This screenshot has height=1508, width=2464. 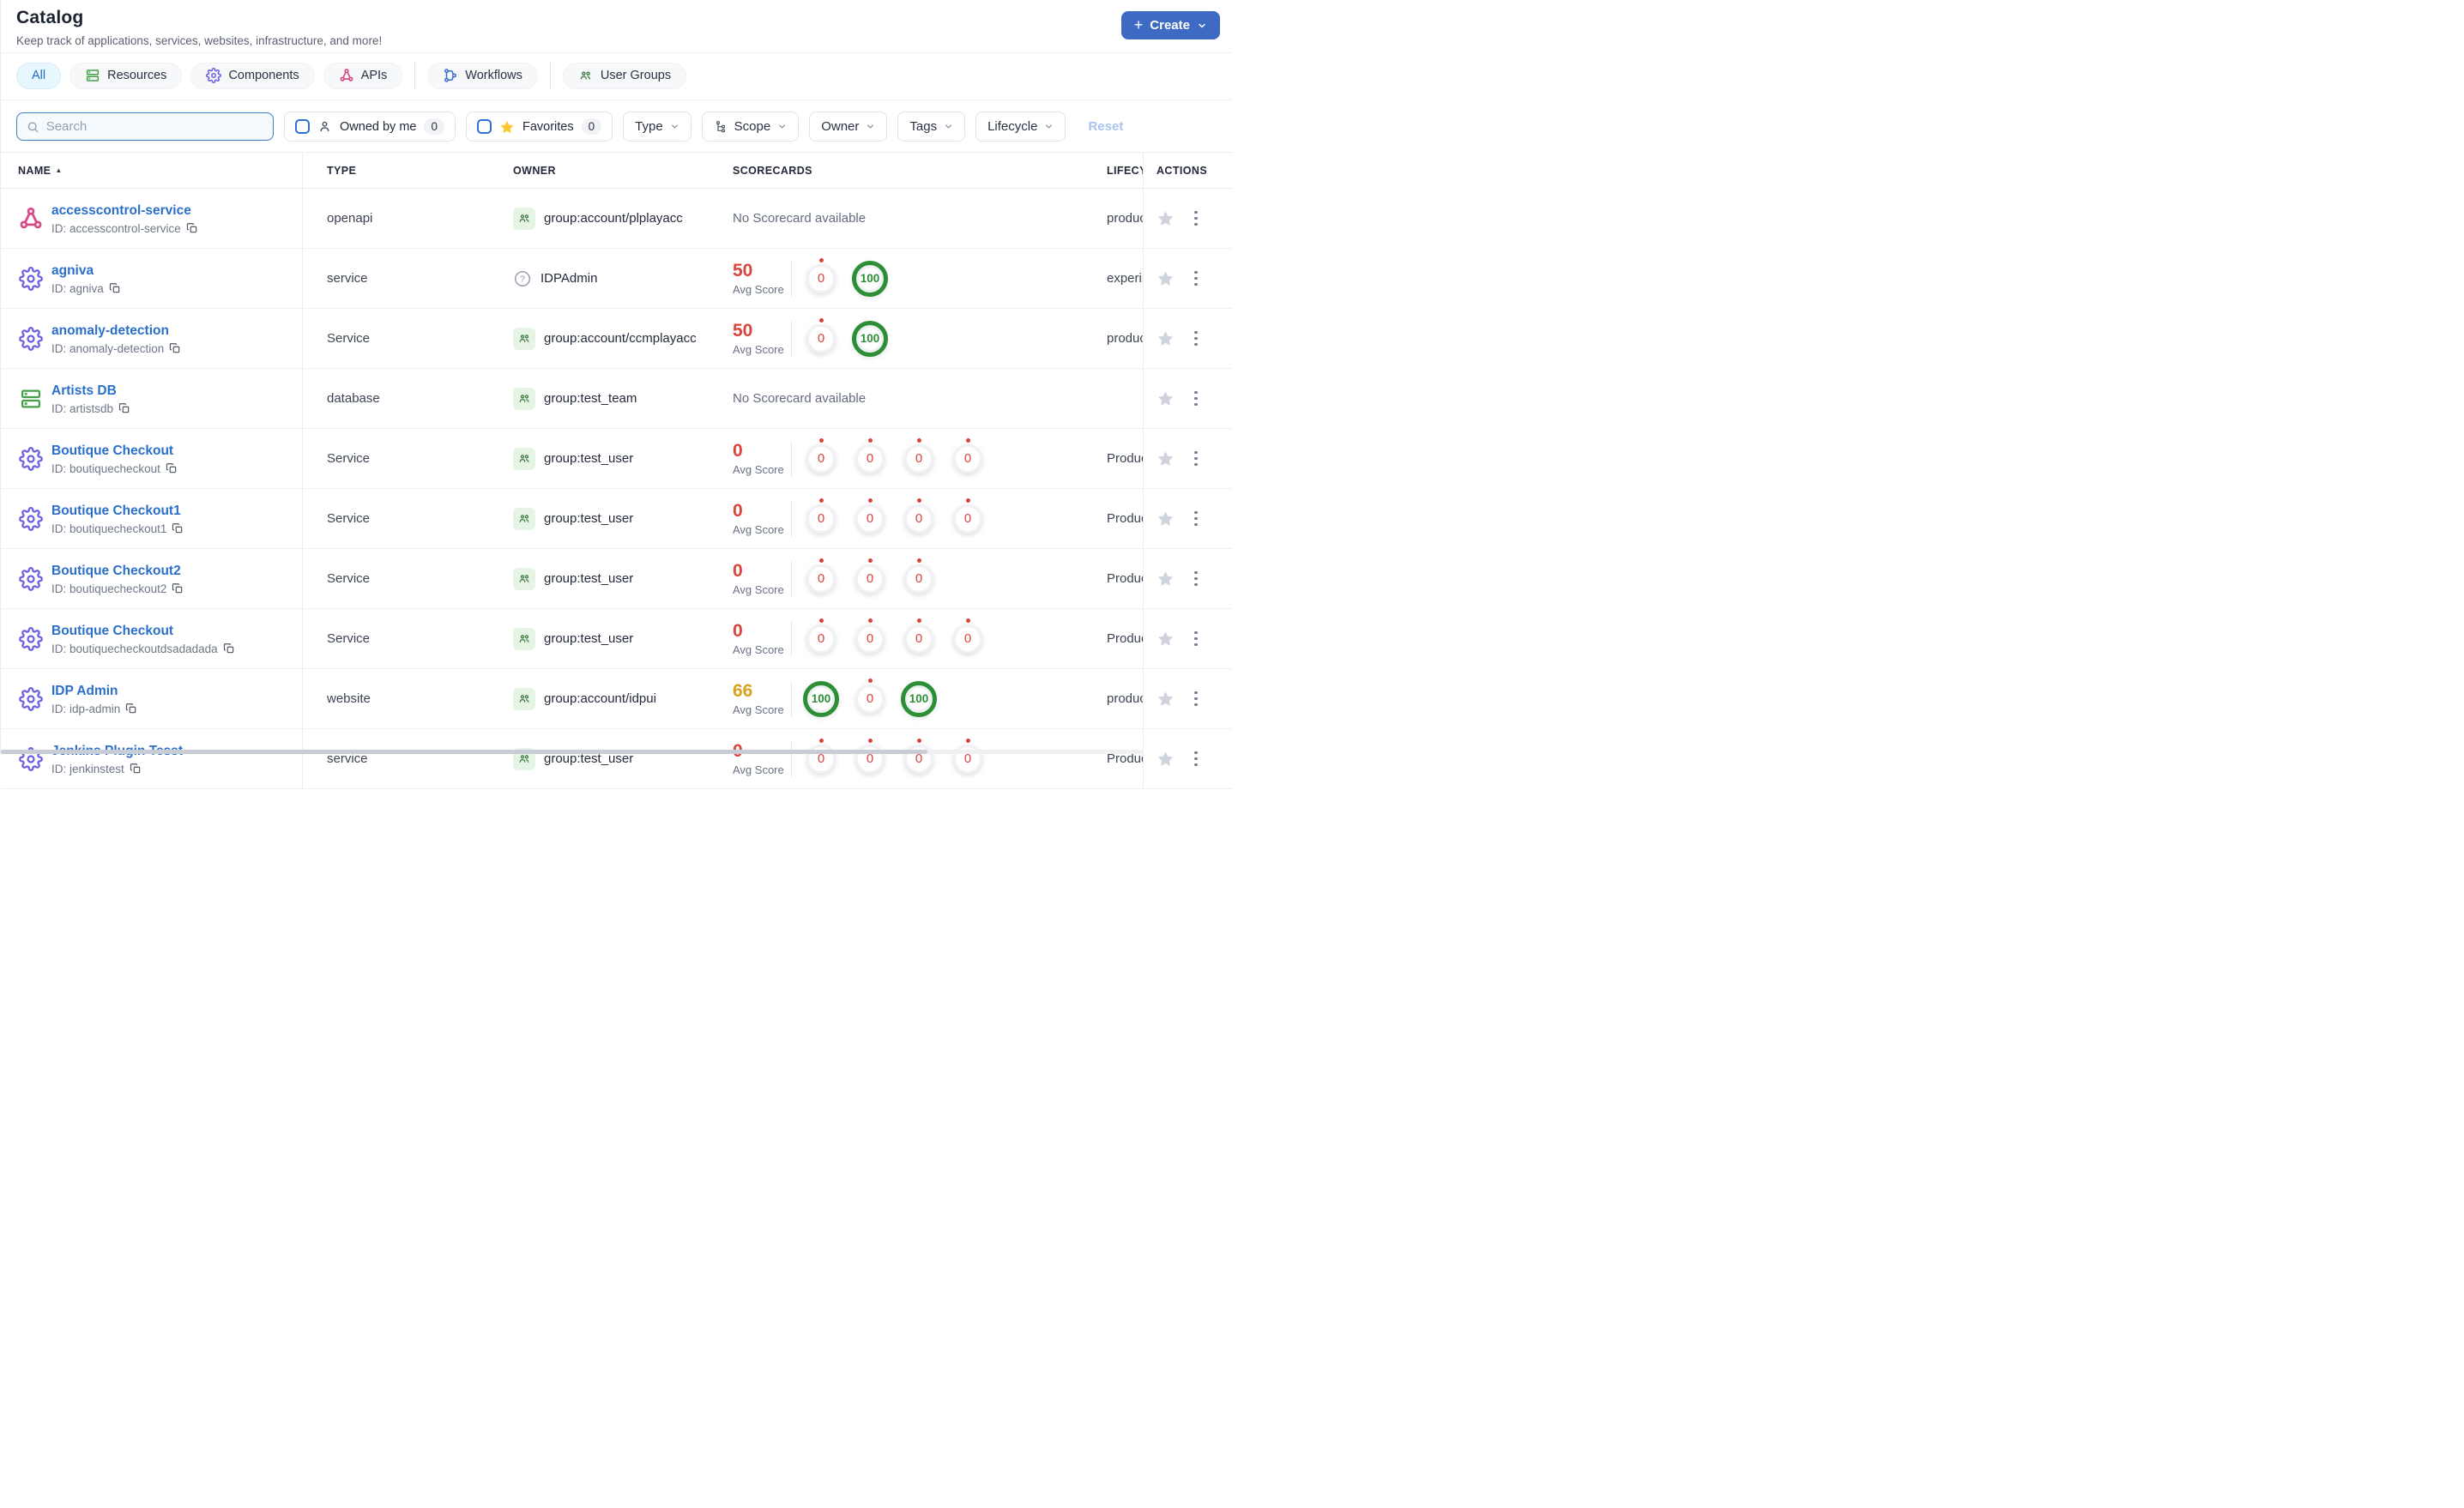 What do you see at coordinates (762, 578) in the screenshot?
I see `avg-score: 0 Avg Score` at bounding box center [762, 578].